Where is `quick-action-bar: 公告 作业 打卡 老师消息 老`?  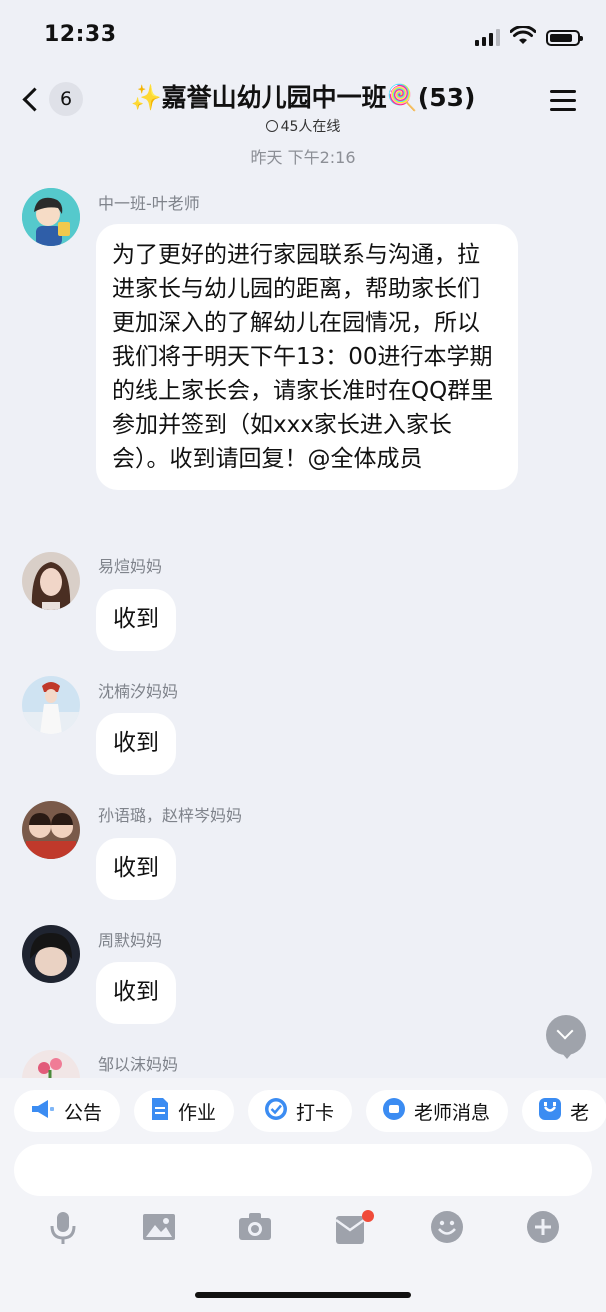 quick-action-bar: 公告 作业 打卡 老师消息 老 is located at coordinates (310, 1111).